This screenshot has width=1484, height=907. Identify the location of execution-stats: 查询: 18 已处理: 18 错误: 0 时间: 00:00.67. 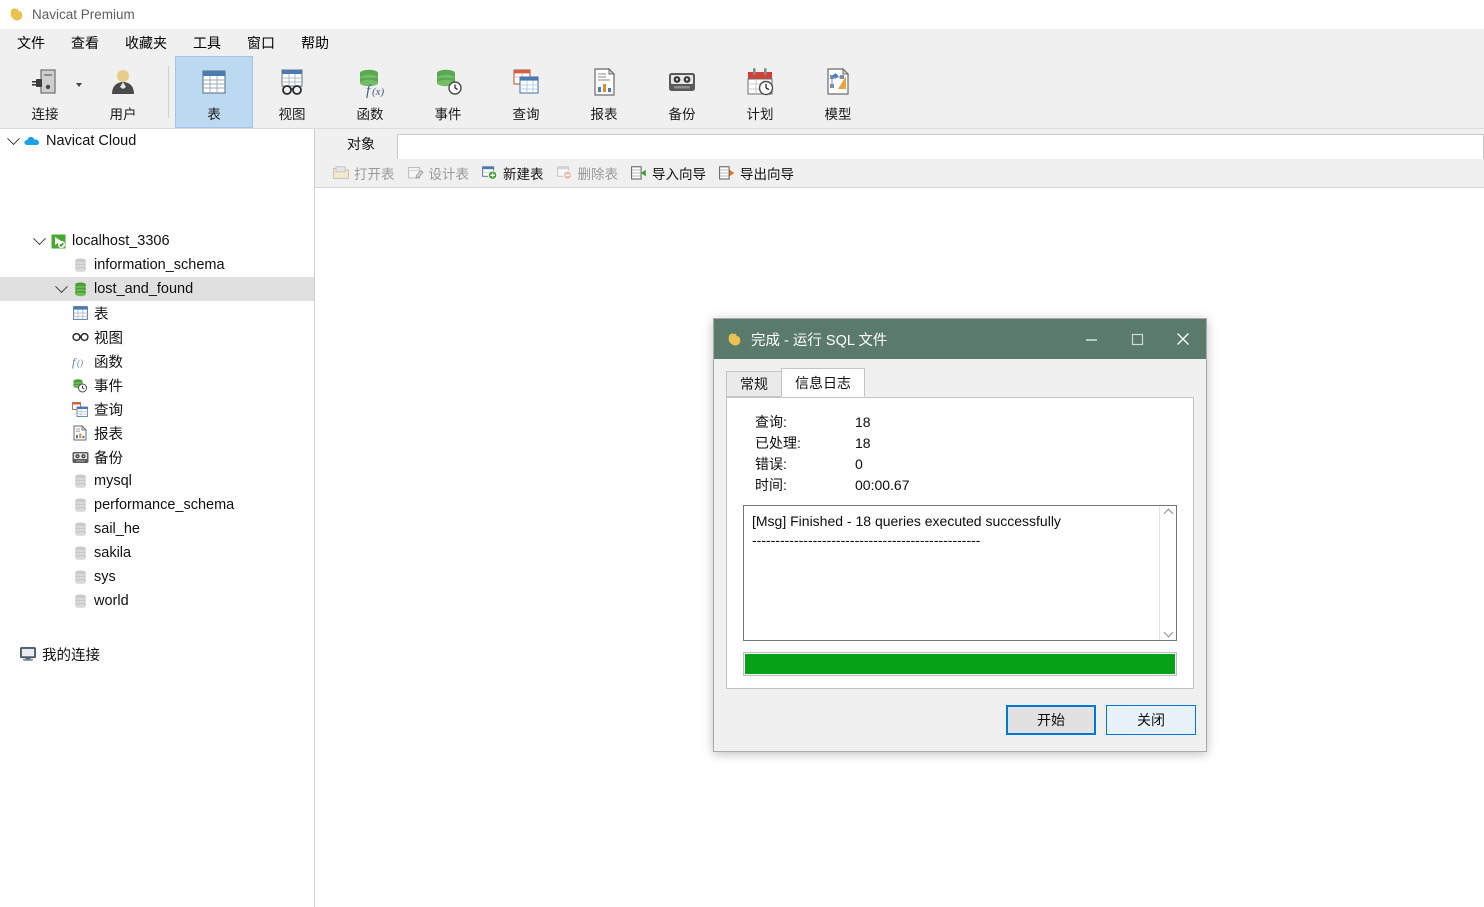
(967, 453).